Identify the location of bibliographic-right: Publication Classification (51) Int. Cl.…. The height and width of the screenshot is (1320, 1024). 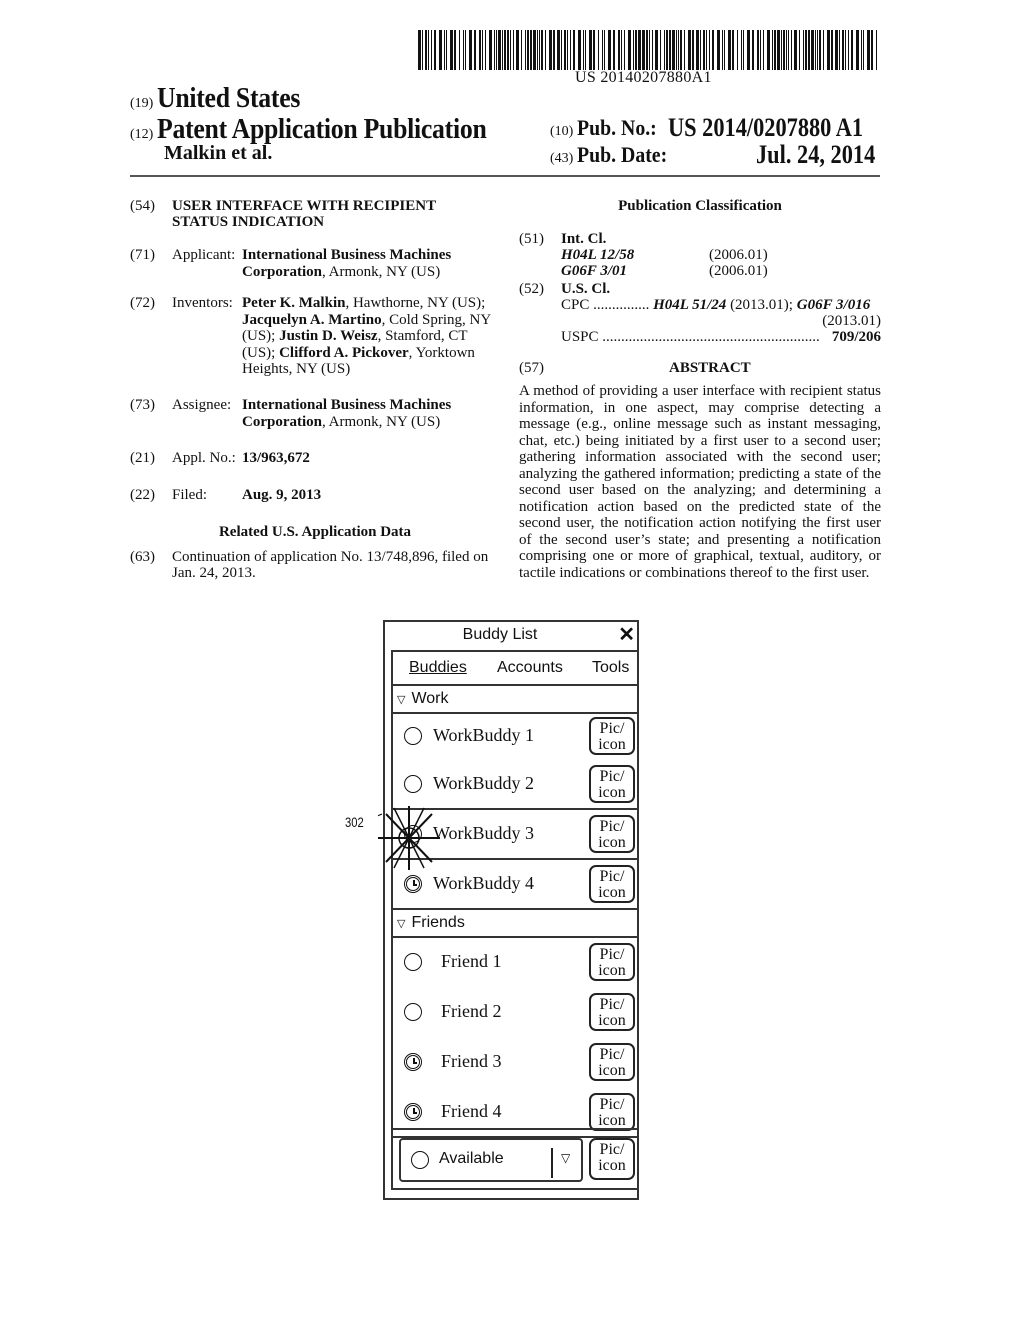
(700, 389).